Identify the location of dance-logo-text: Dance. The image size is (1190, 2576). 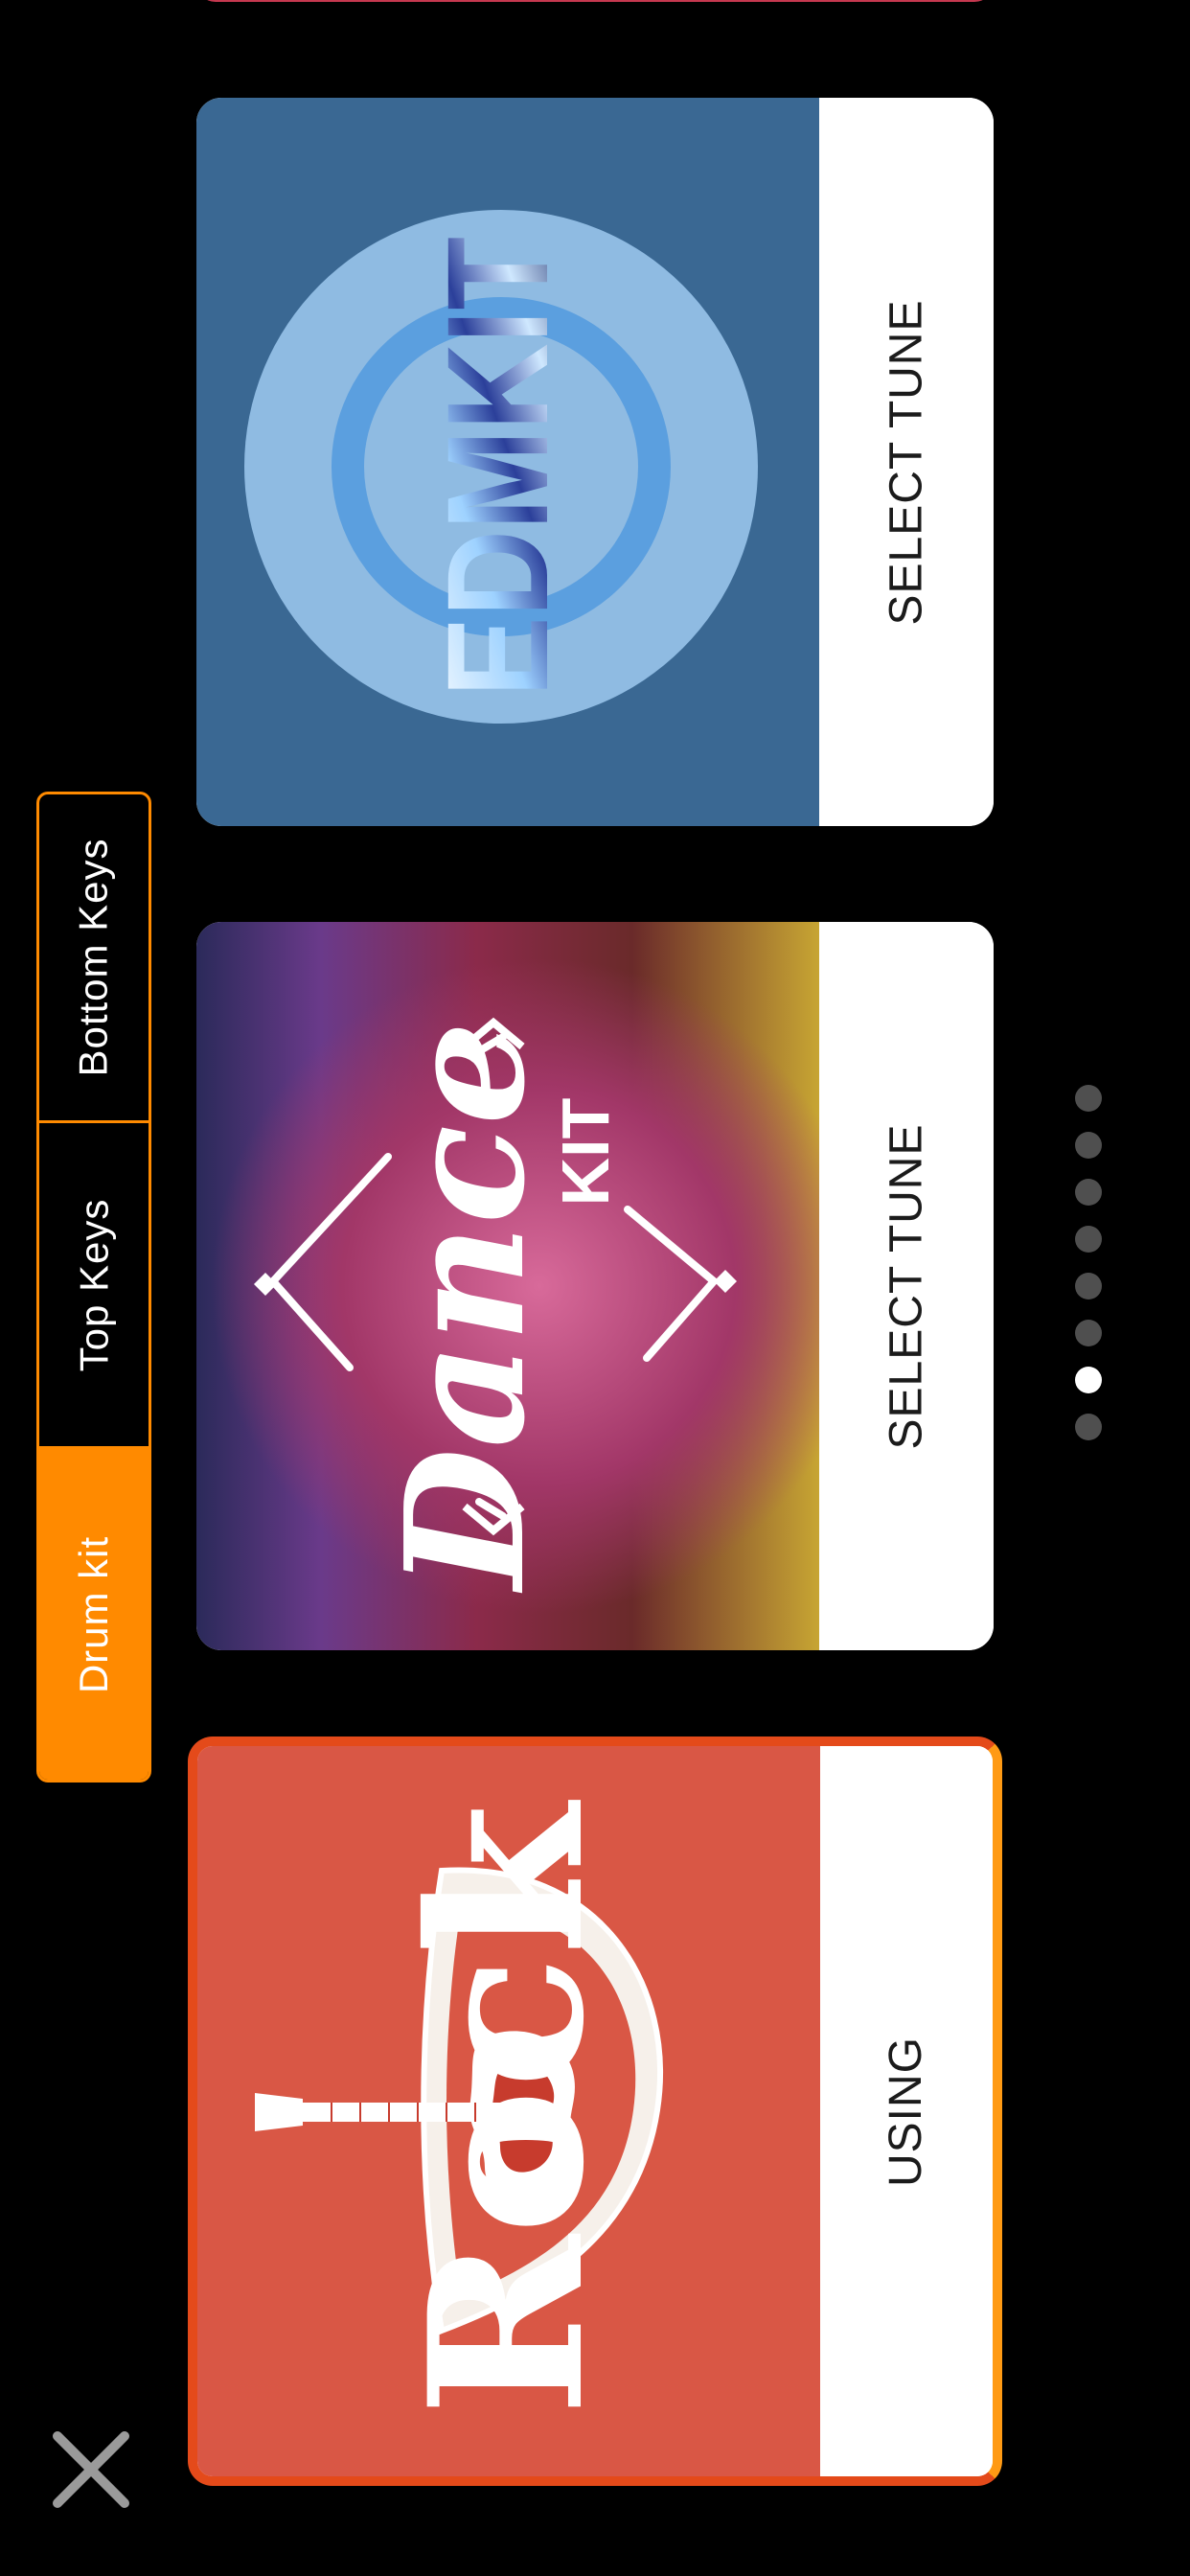
(466, 1308).